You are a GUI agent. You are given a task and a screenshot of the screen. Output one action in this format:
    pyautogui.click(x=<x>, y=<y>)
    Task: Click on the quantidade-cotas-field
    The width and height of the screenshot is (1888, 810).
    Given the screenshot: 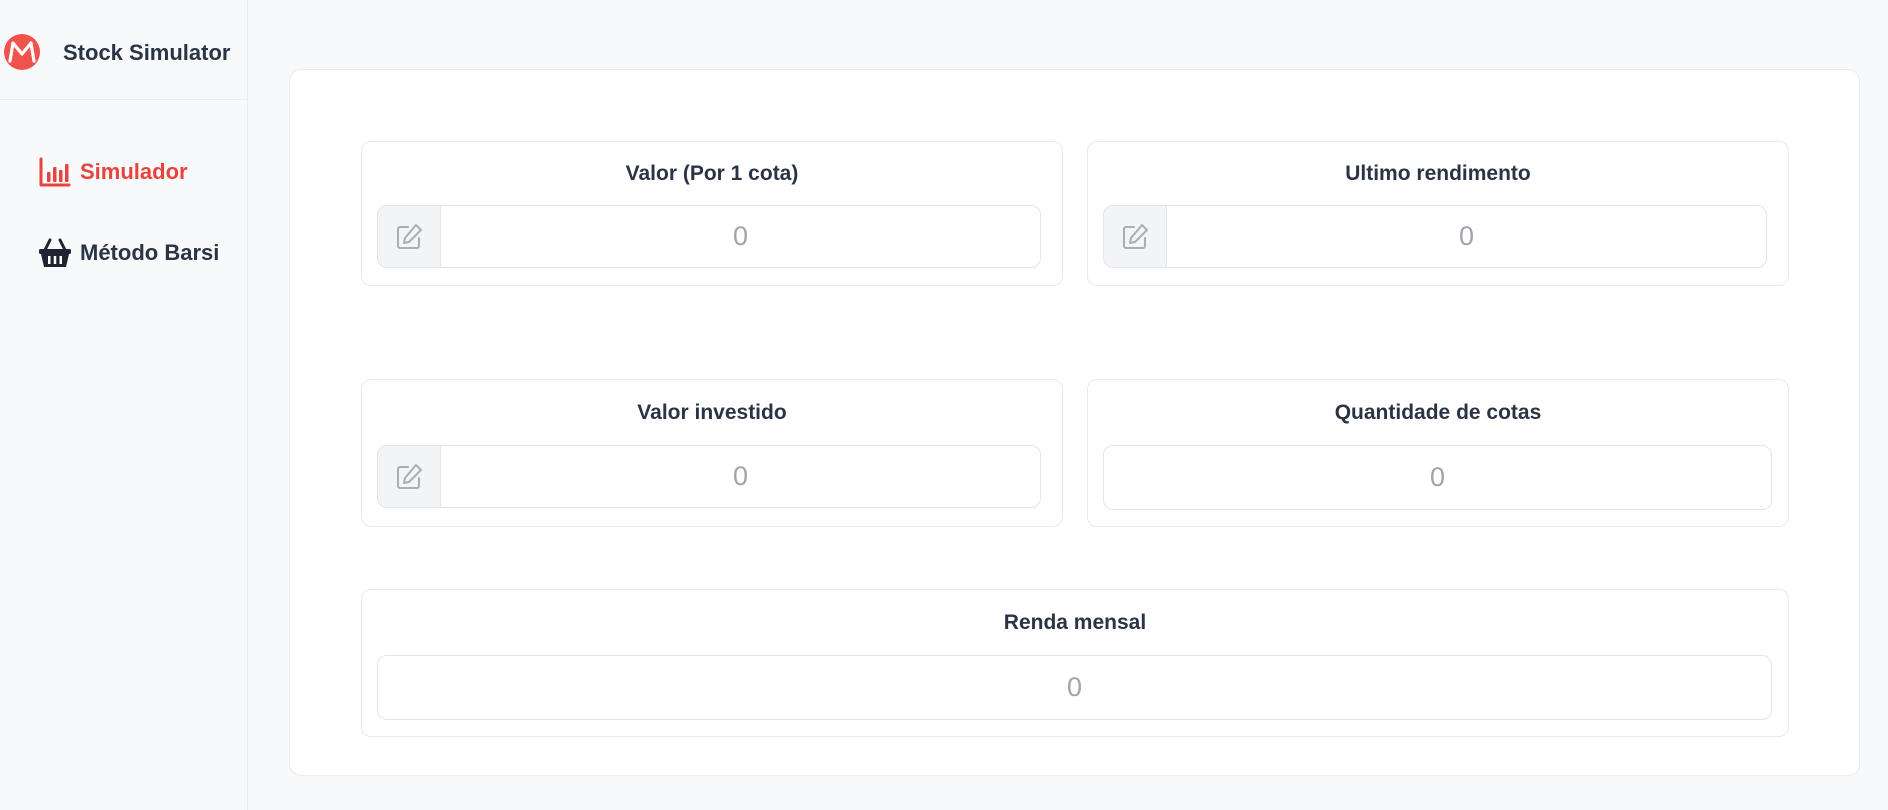 What is the action you would take?
    pyautogui.click(x=1437, y=477)
    